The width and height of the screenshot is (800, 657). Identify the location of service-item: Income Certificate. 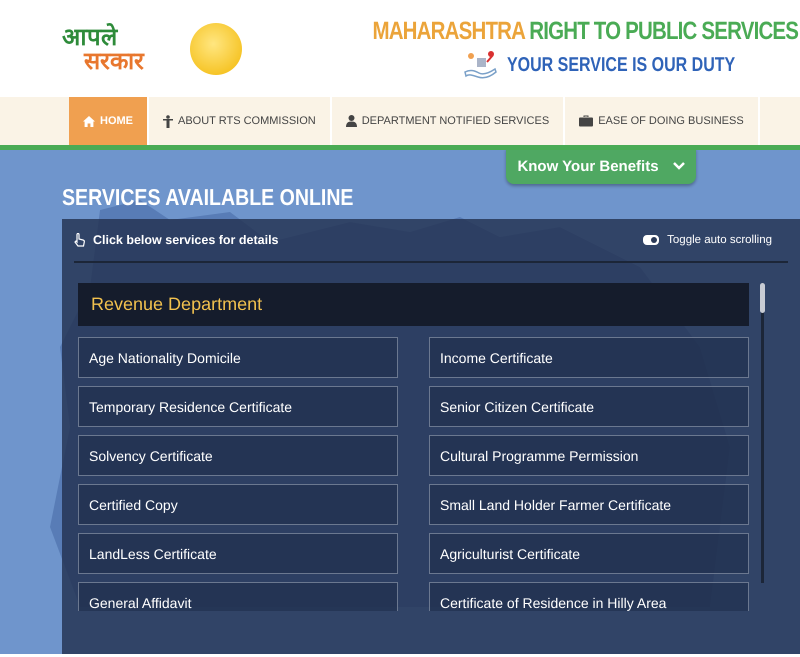
(589, 357).